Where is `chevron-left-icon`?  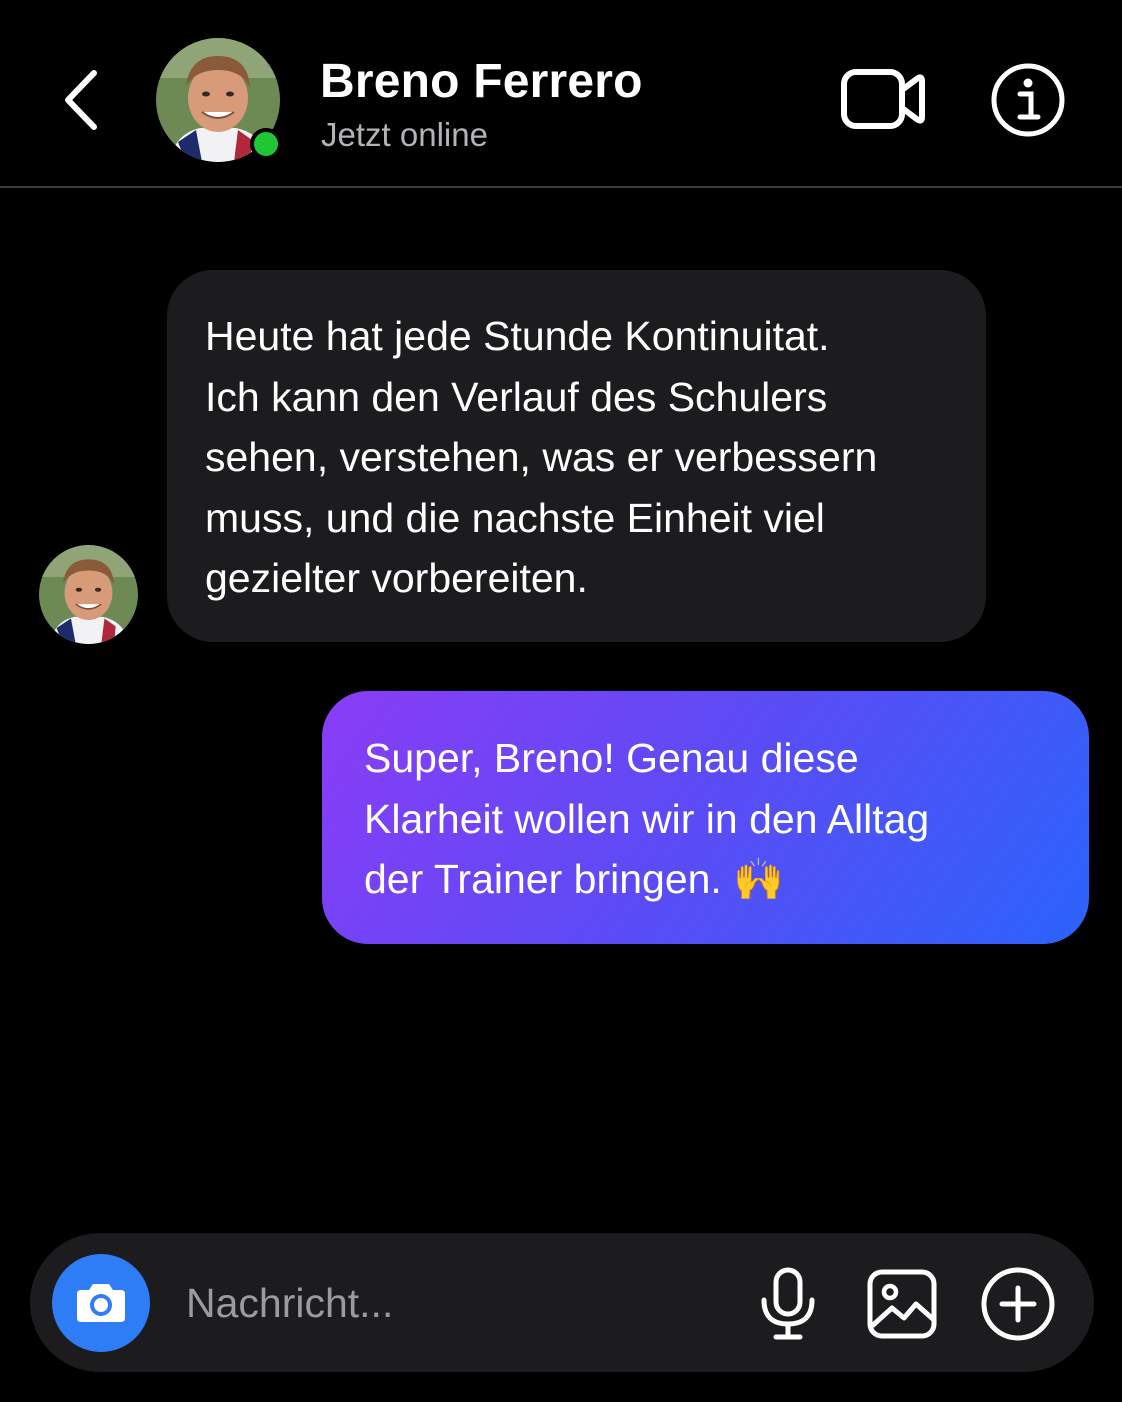 chevron-left-icon is located at coordinates (81, 100).